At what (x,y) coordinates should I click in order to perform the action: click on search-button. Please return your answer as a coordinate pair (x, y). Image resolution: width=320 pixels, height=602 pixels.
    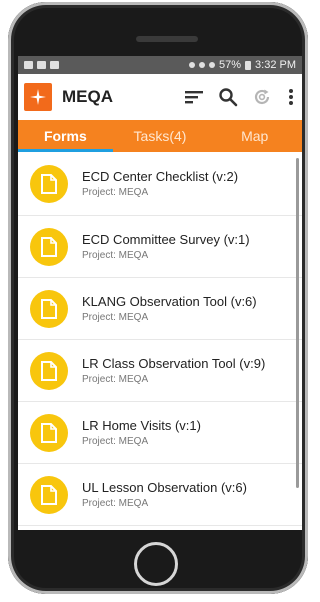
    Looking at the image, I should click on (228, 97).